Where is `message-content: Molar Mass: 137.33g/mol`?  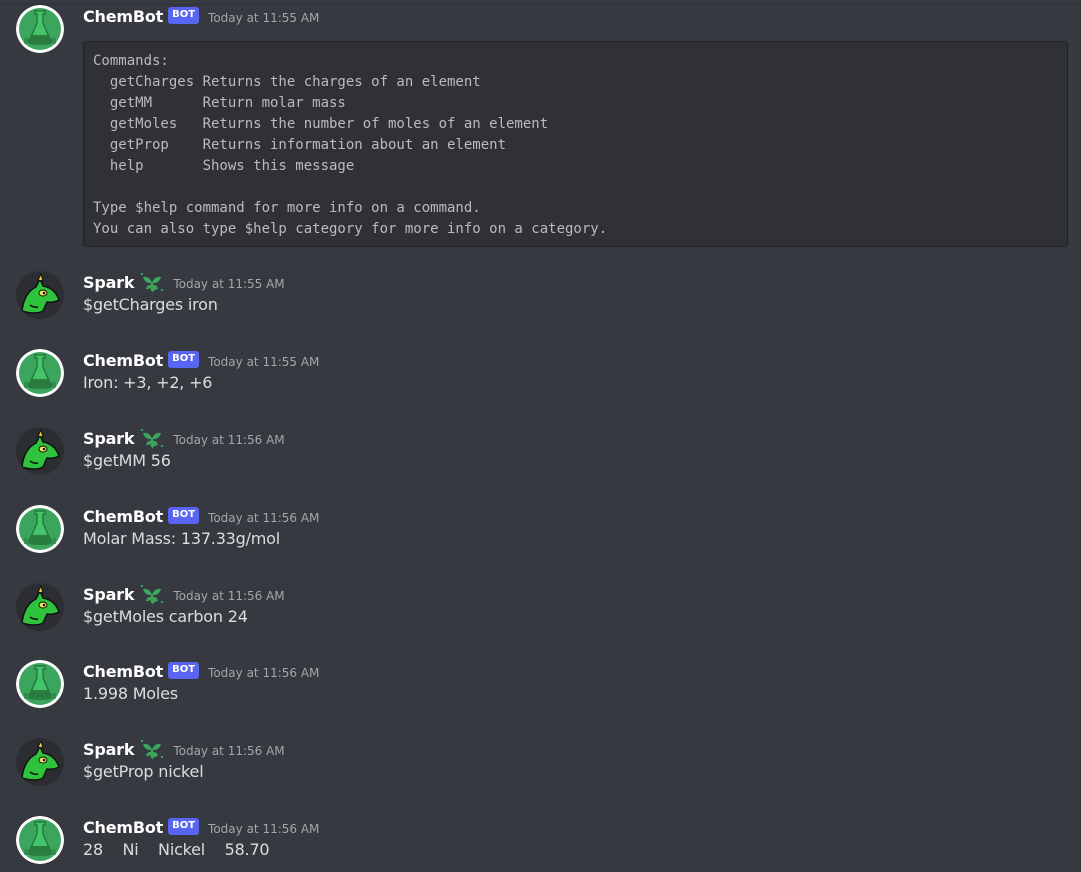
message-content: Molar Mass: 137.33g/mol is located at coordinates (182, 538).